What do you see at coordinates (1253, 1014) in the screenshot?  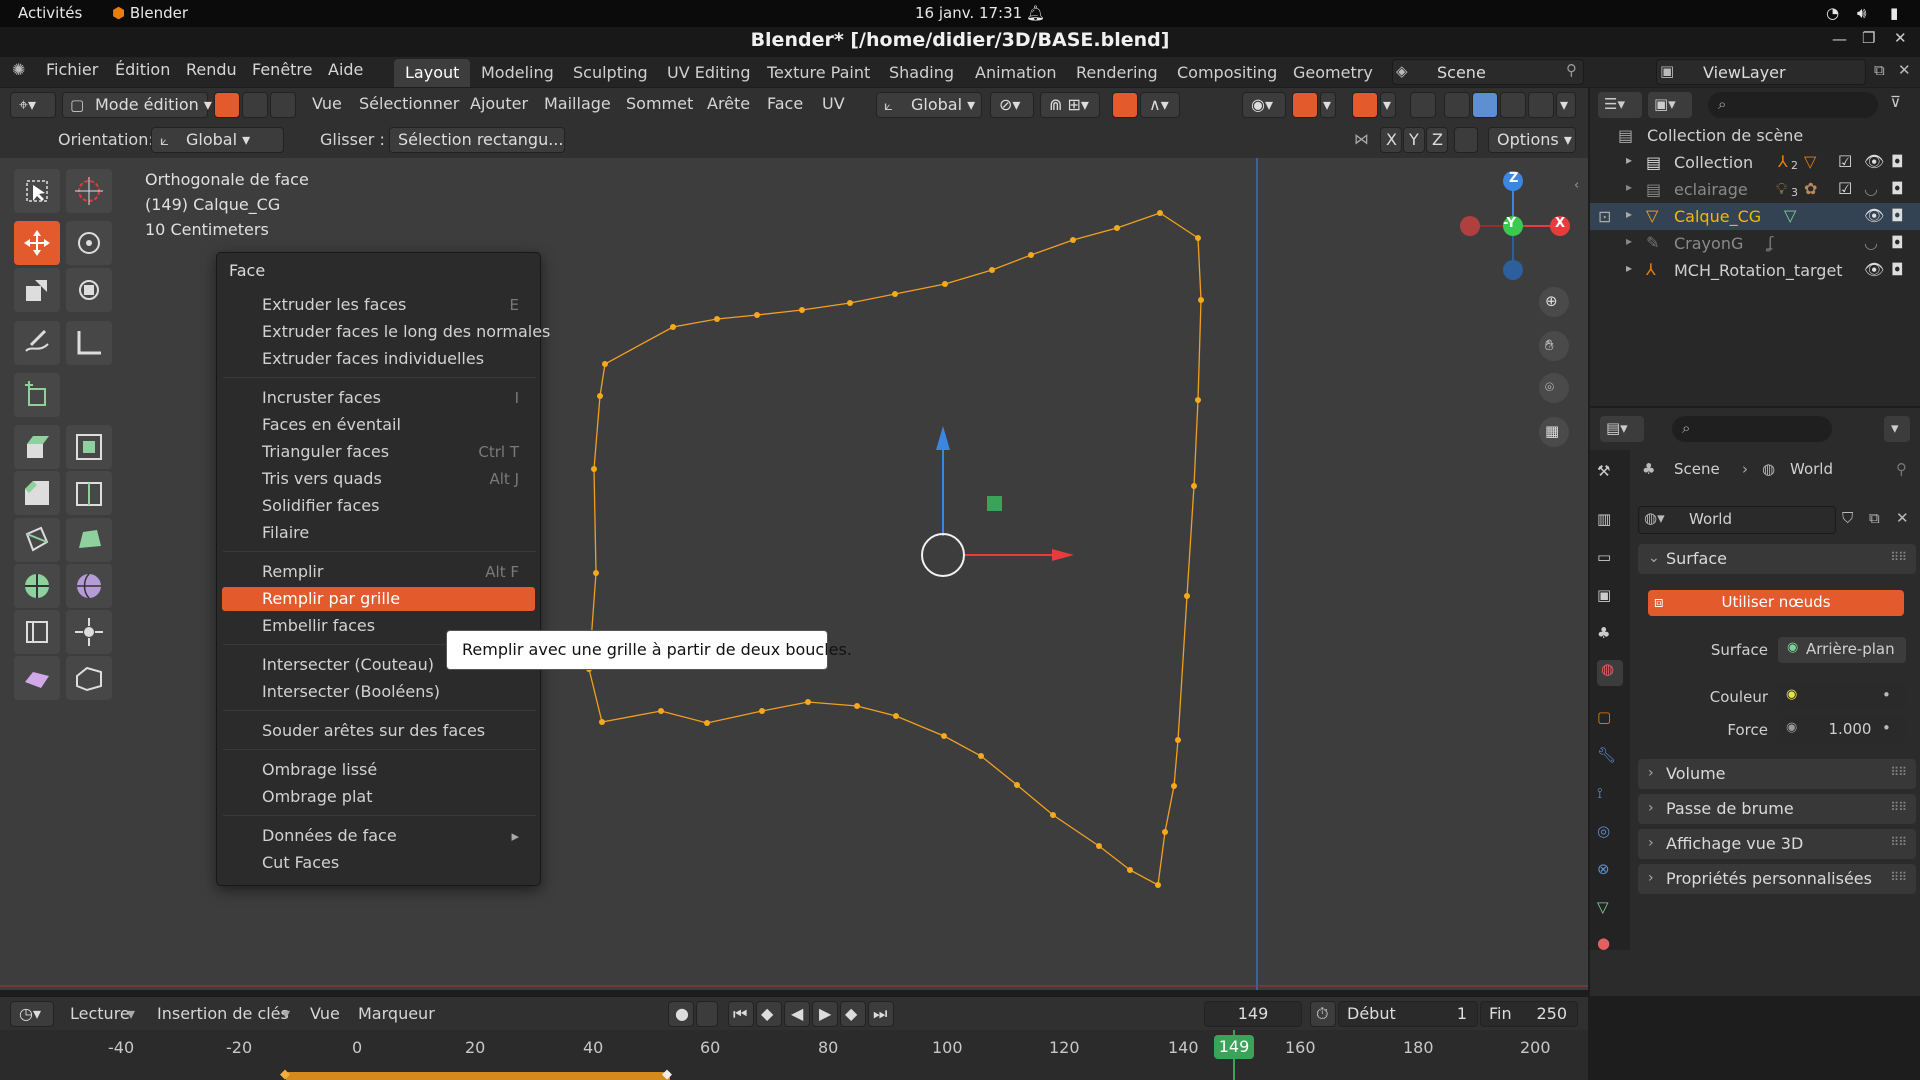 I see `current-frame-field: 149` at bounding box center [1253, 1014].